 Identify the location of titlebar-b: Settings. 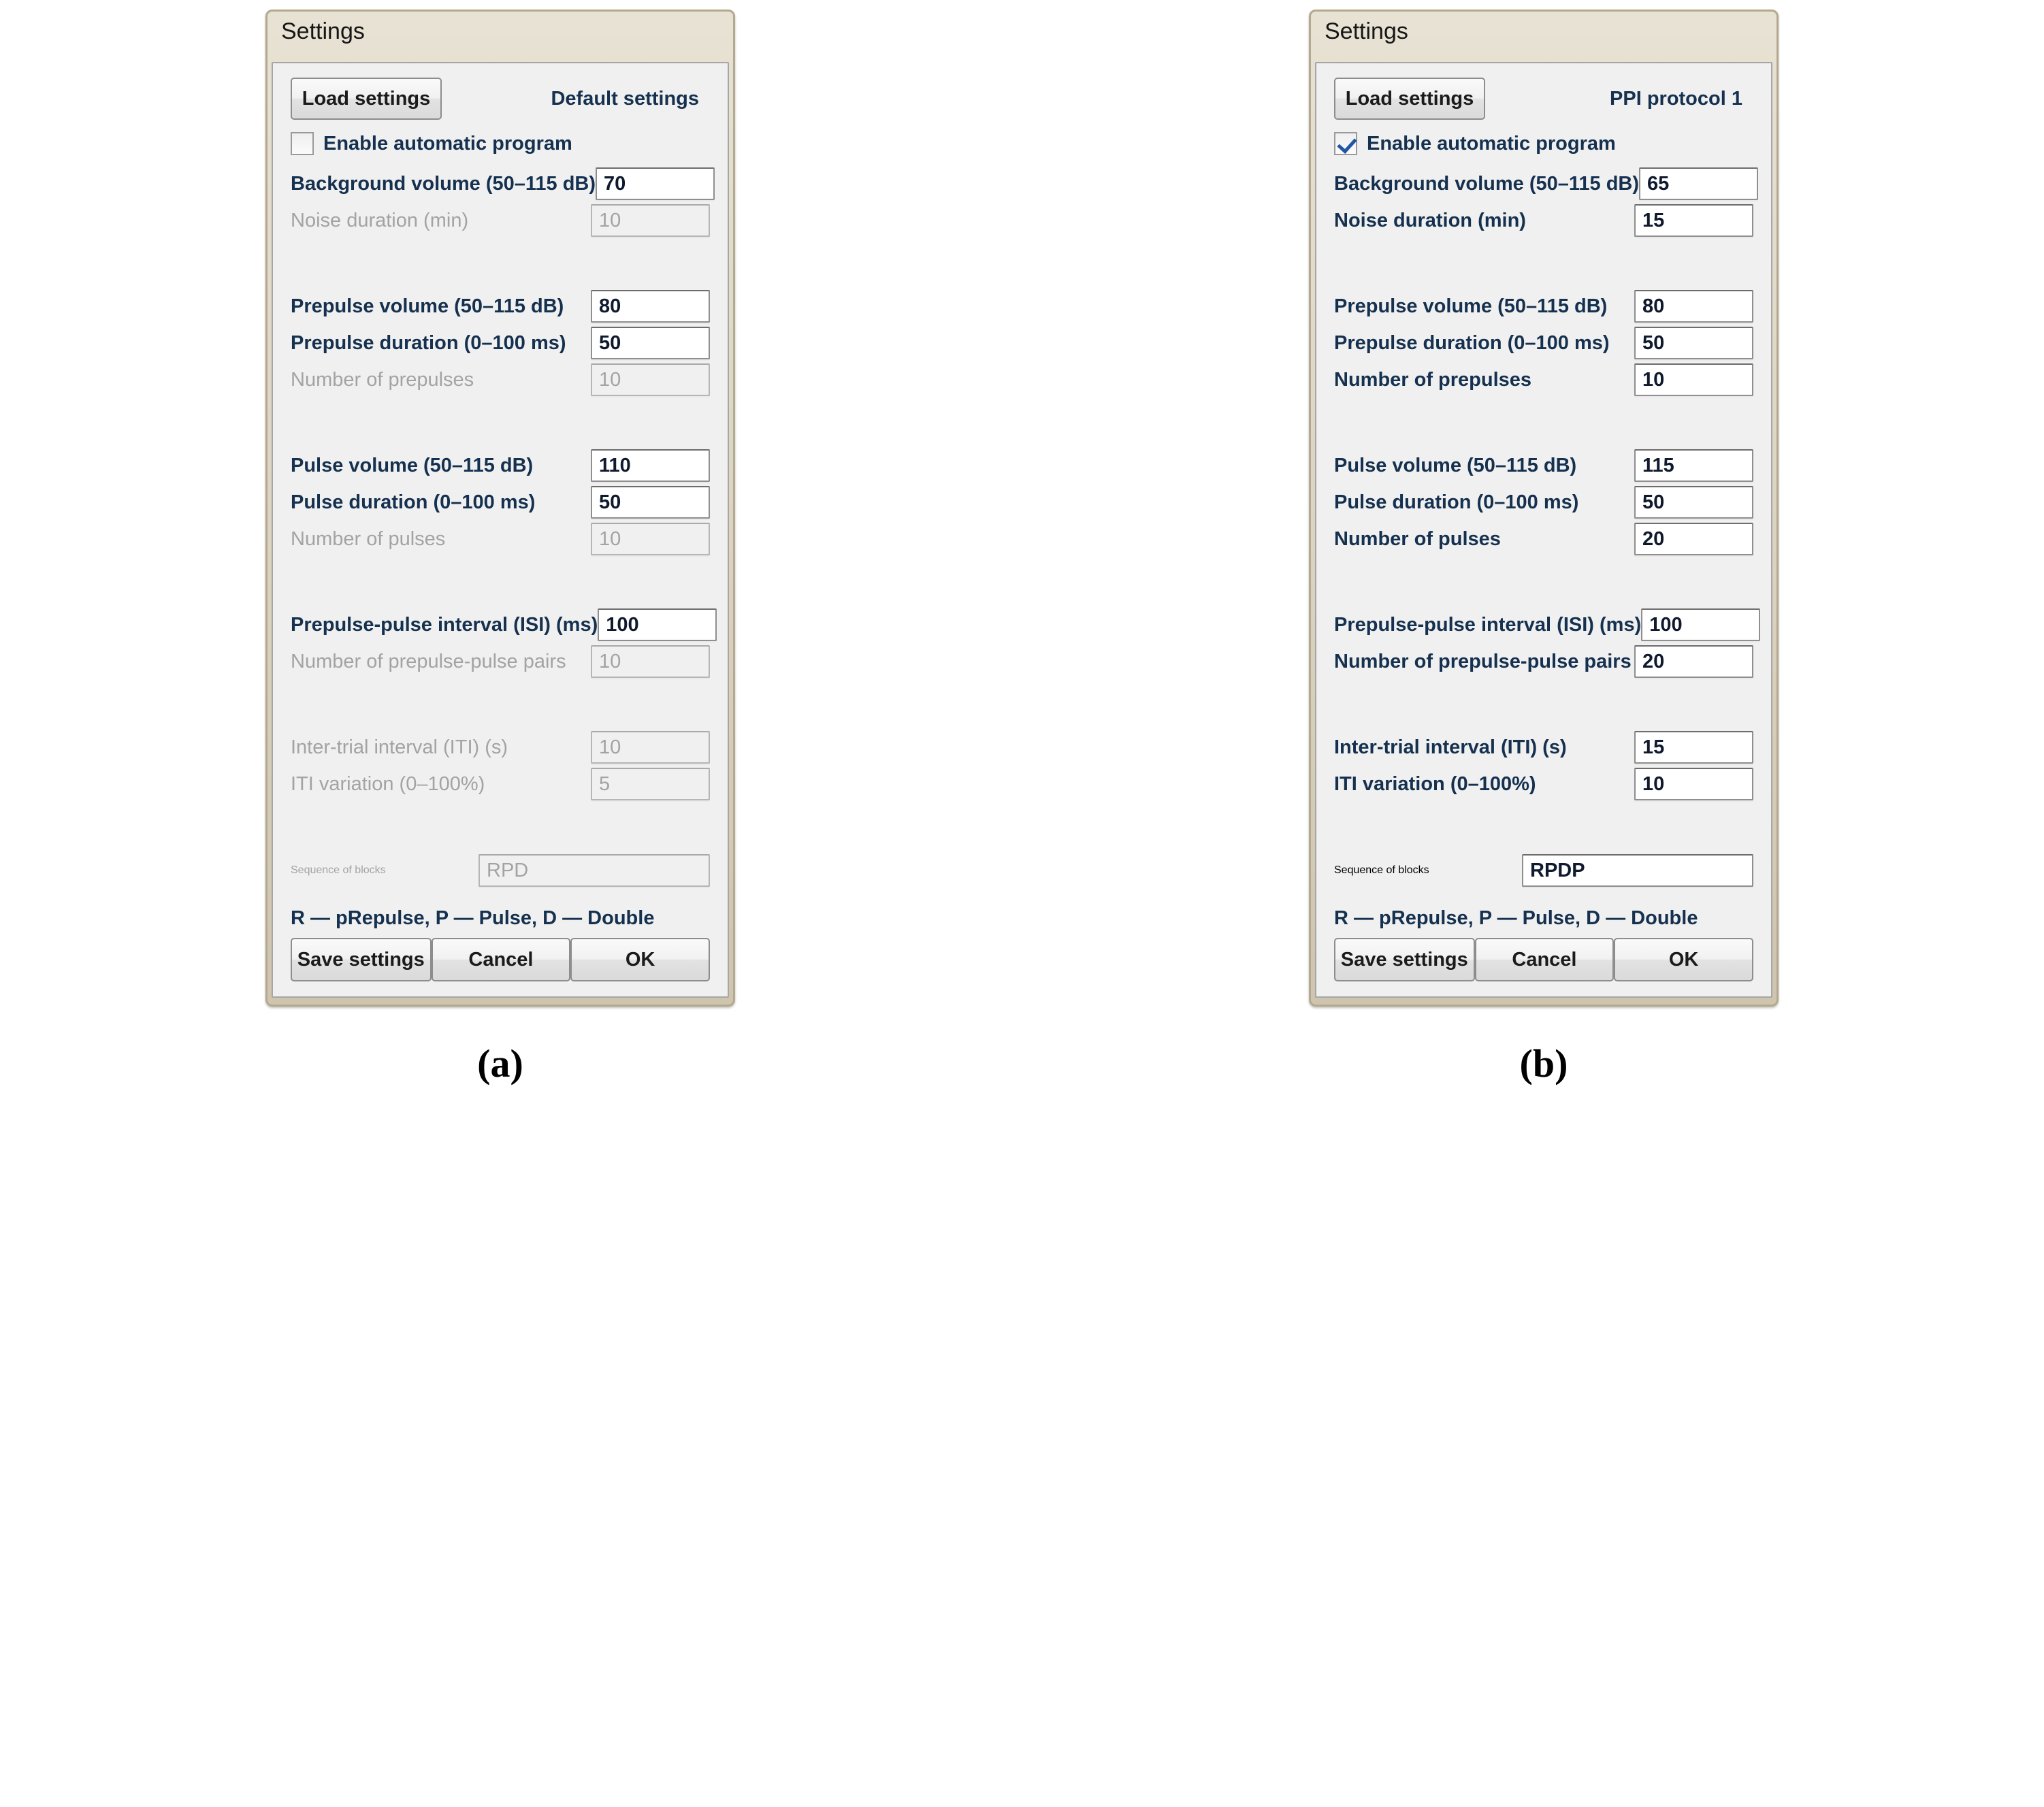
(1544, 39).